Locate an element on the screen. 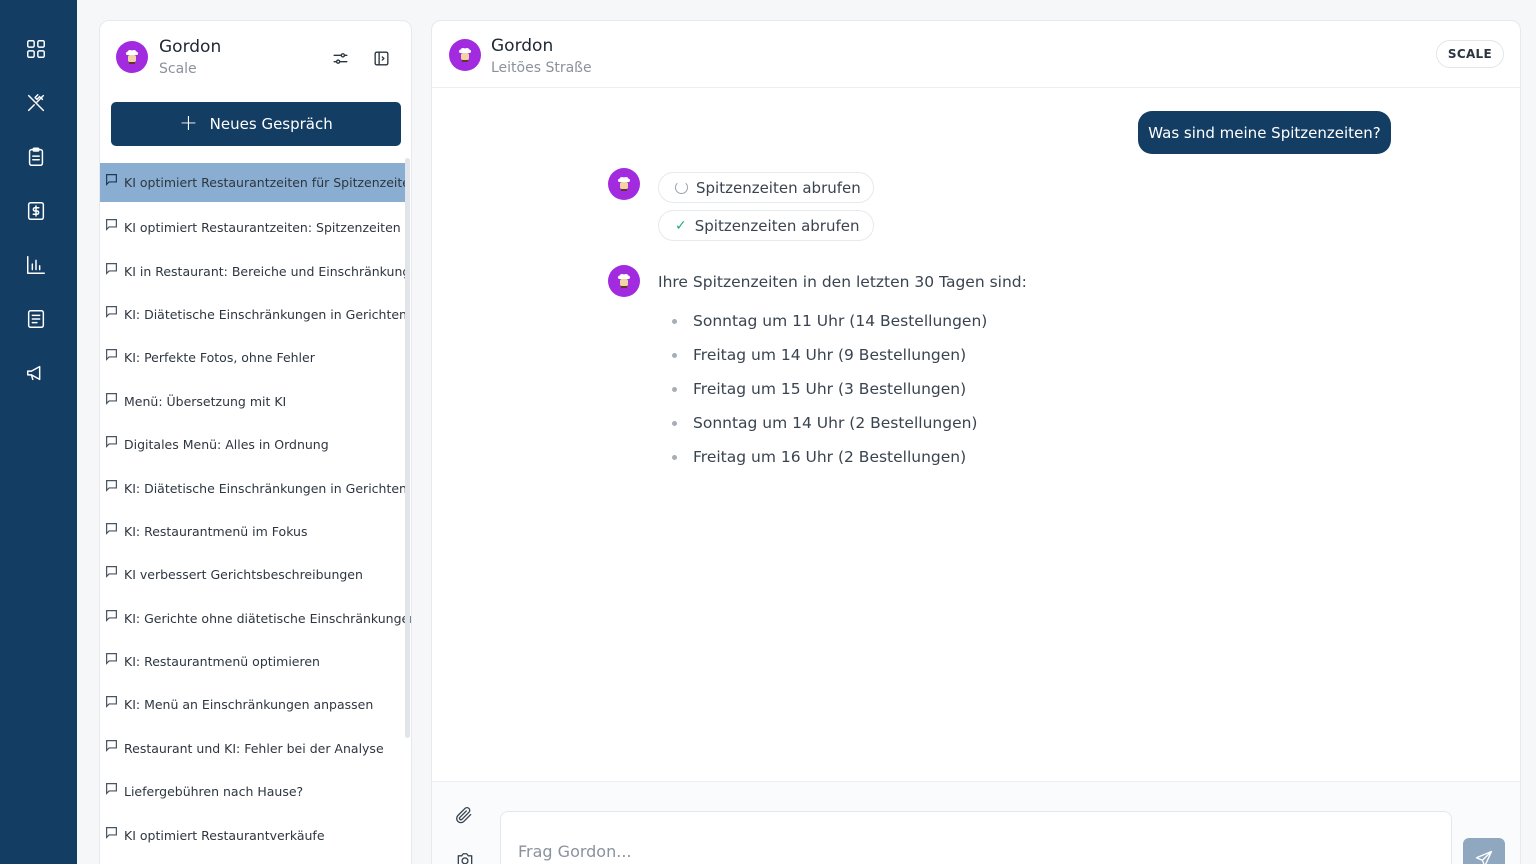 Image resolution: width=1536 pixels, height=864 pixels. sidebar-scrollbar is located at coordinates (407, 448).